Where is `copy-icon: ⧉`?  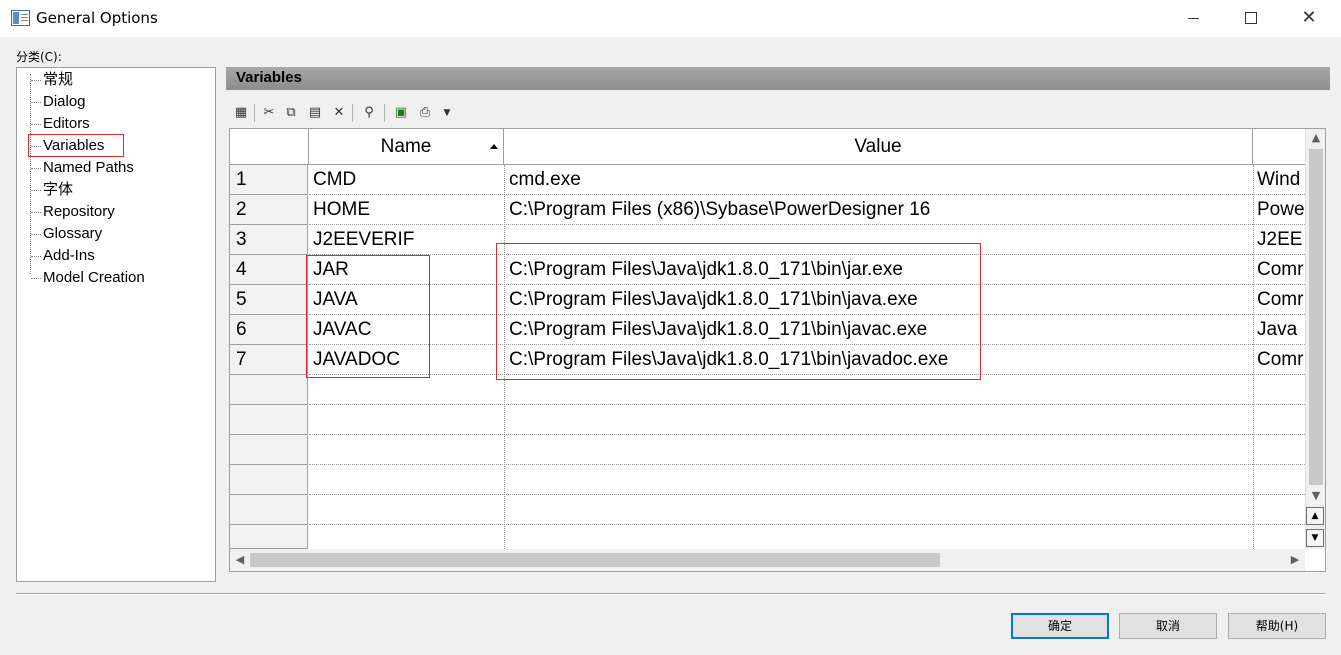
copy-icon: ⧉ is located at coordinates (291, 113).